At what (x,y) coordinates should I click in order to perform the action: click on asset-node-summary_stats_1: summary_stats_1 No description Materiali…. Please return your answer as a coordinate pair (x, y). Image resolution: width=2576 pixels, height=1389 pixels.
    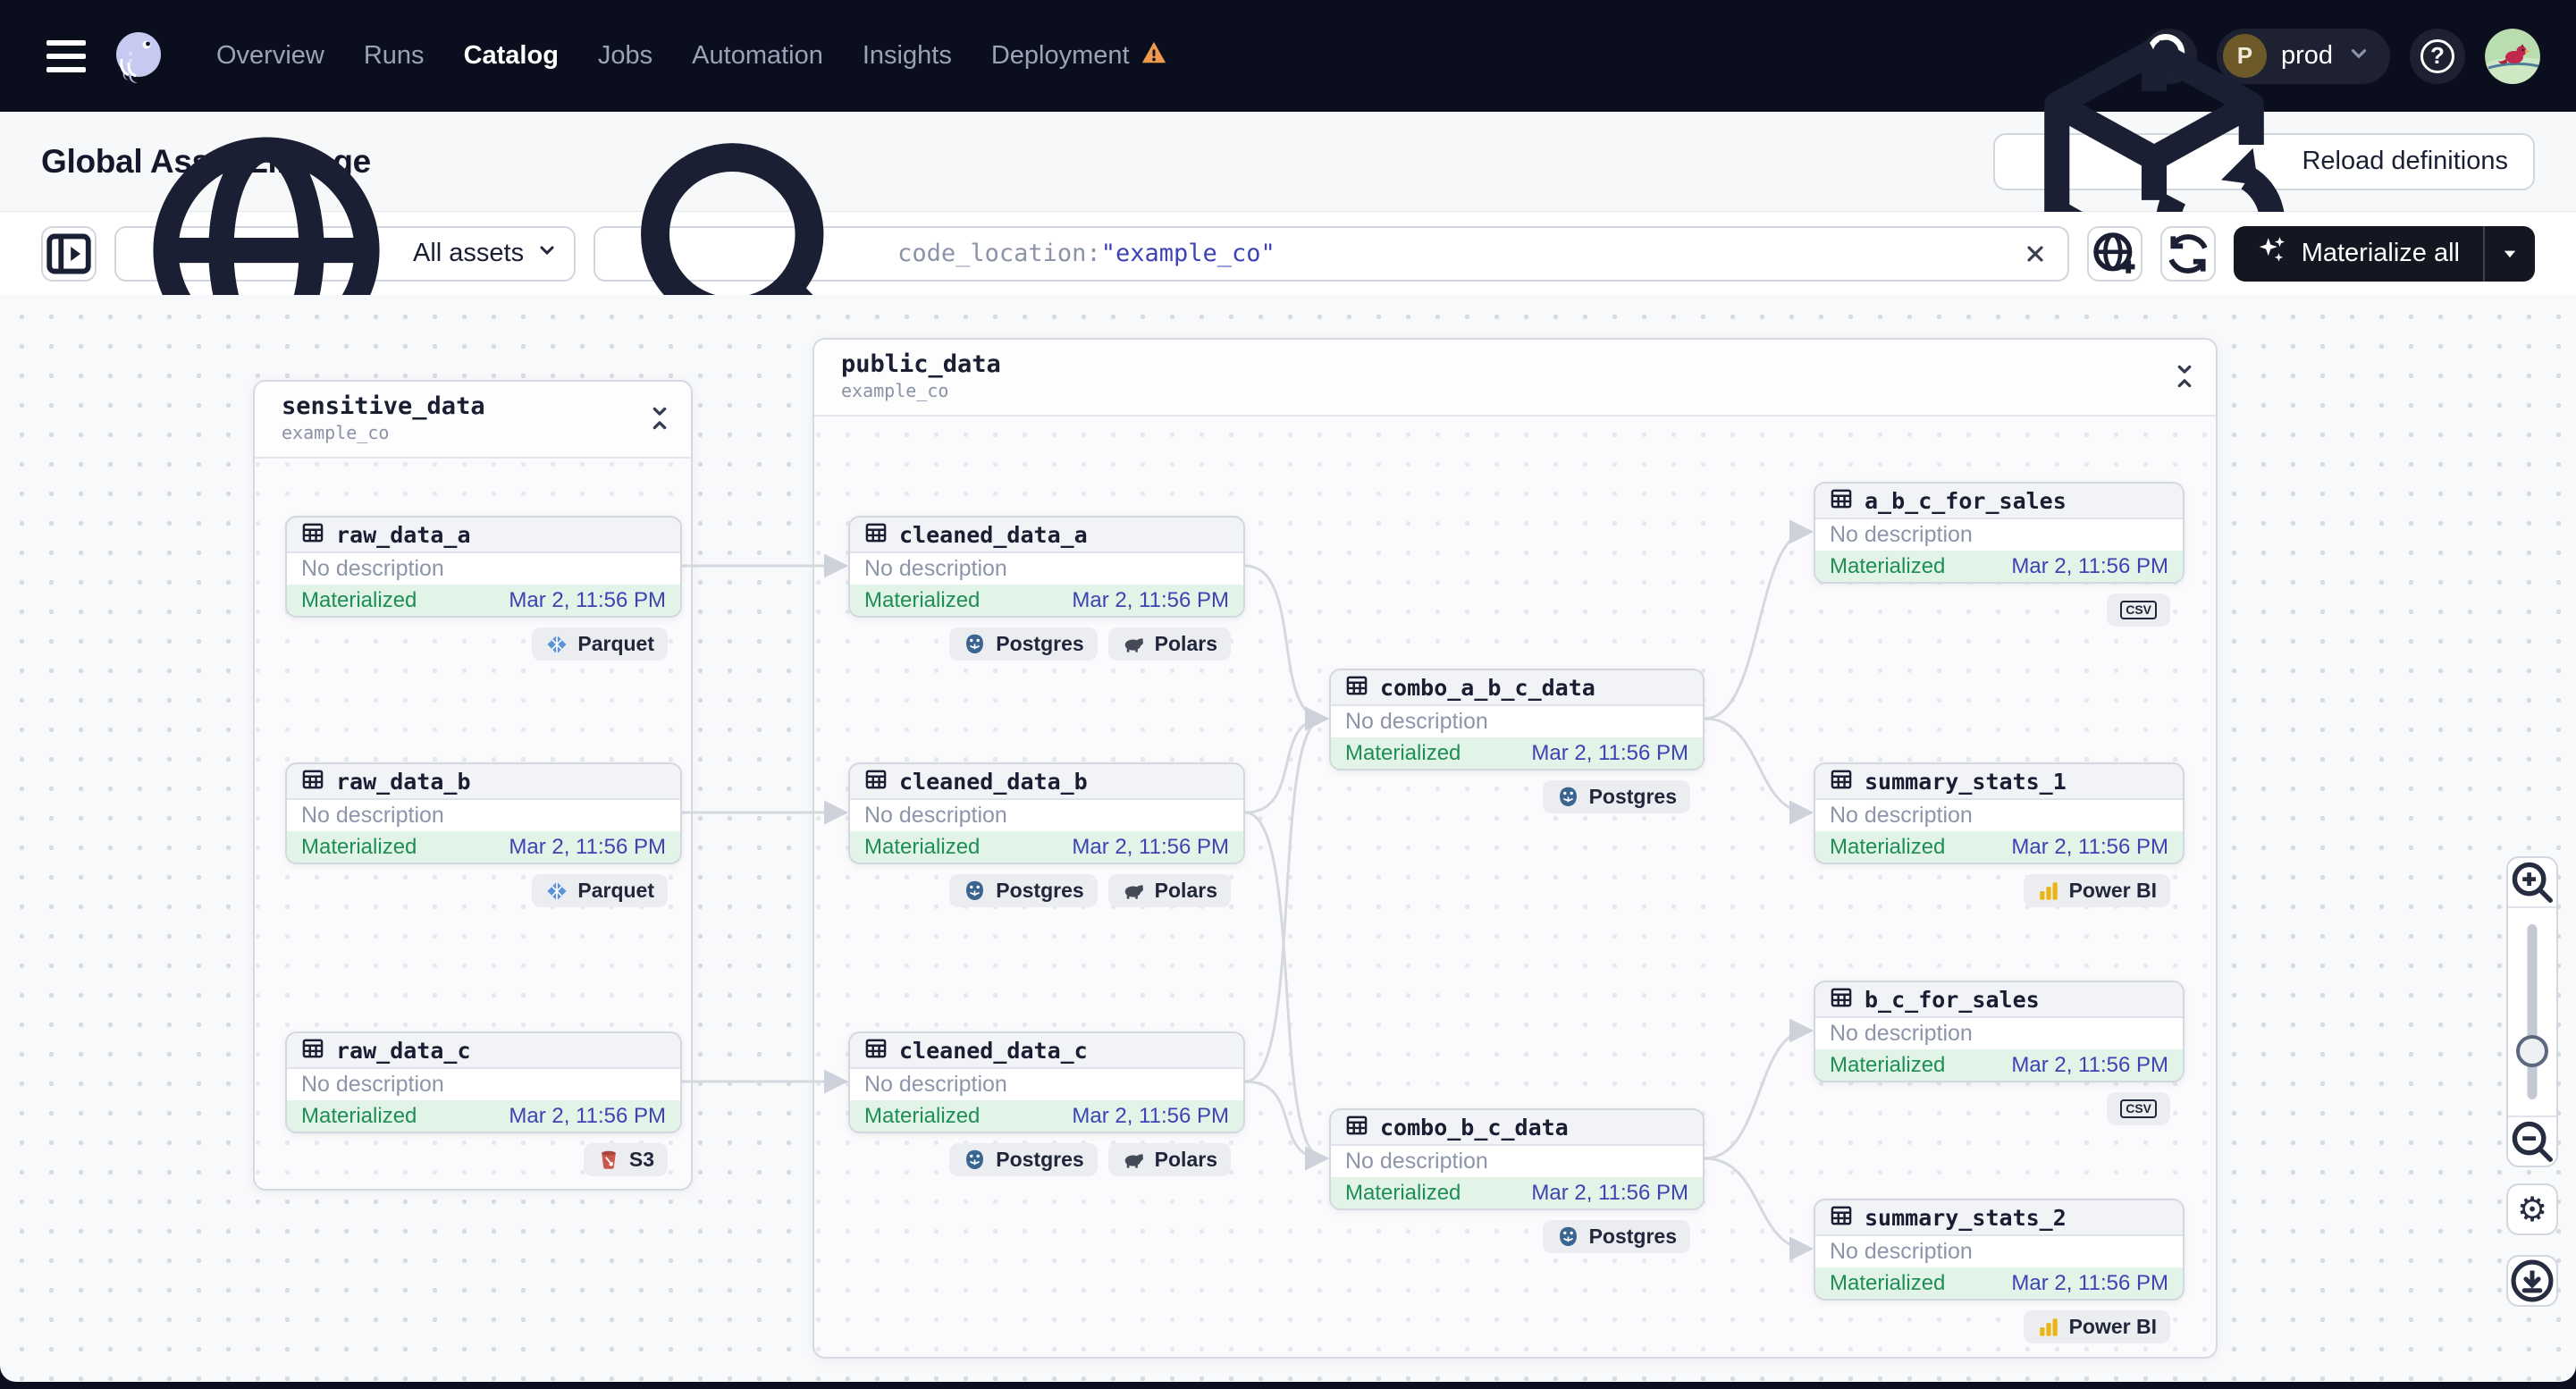
    Looking at the image, I should click on (2000, 813).